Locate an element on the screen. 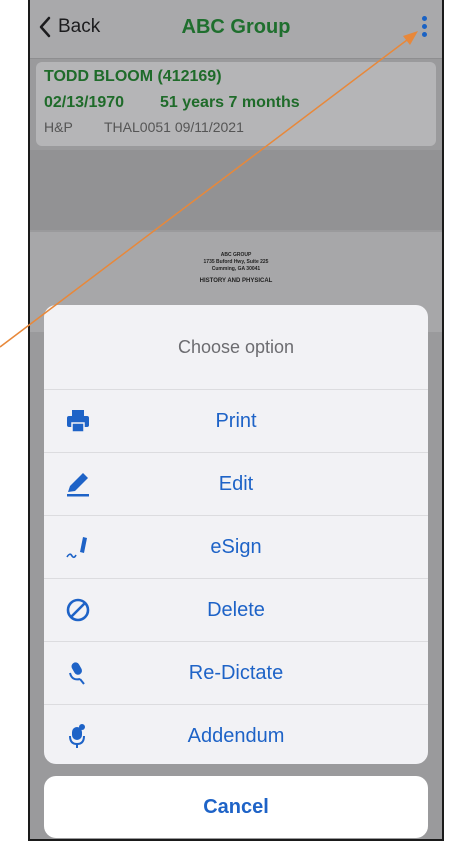 This screenshot has height=844, width=470. print-option: Print is located at coordinates (236, 421).